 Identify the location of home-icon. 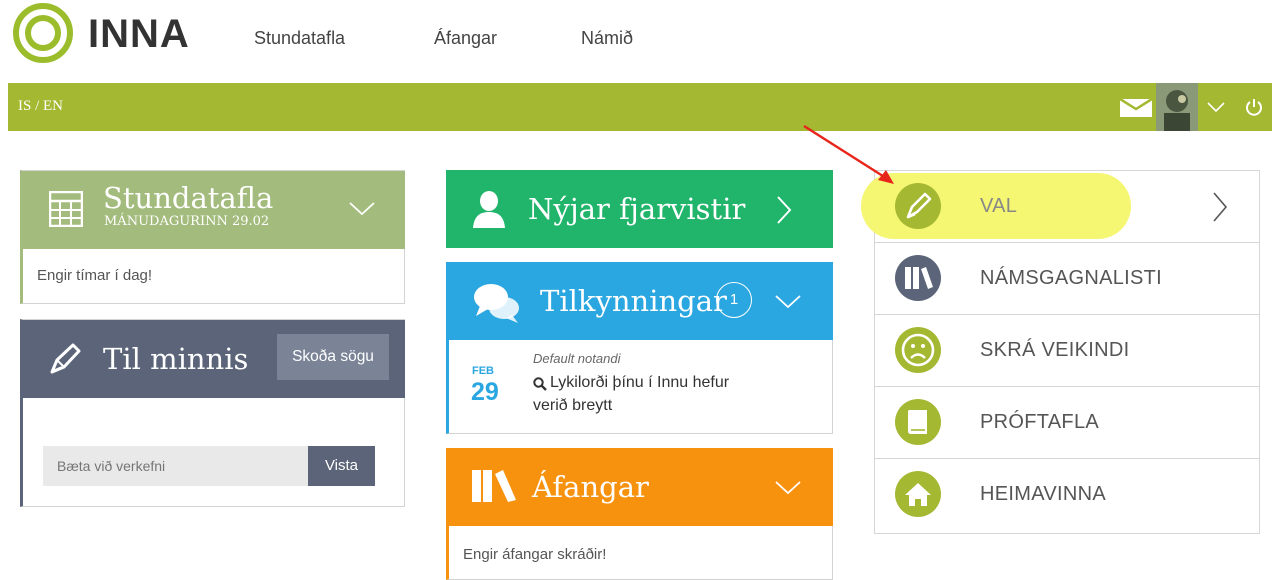
(918, 494).